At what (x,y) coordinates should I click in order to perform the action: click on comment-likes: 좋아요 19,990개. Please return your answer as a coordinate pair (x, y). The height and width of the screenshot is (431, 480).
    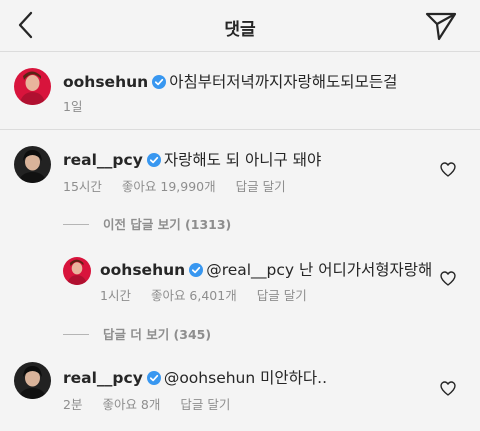
    Looking at the image, I should click on (169, 186).